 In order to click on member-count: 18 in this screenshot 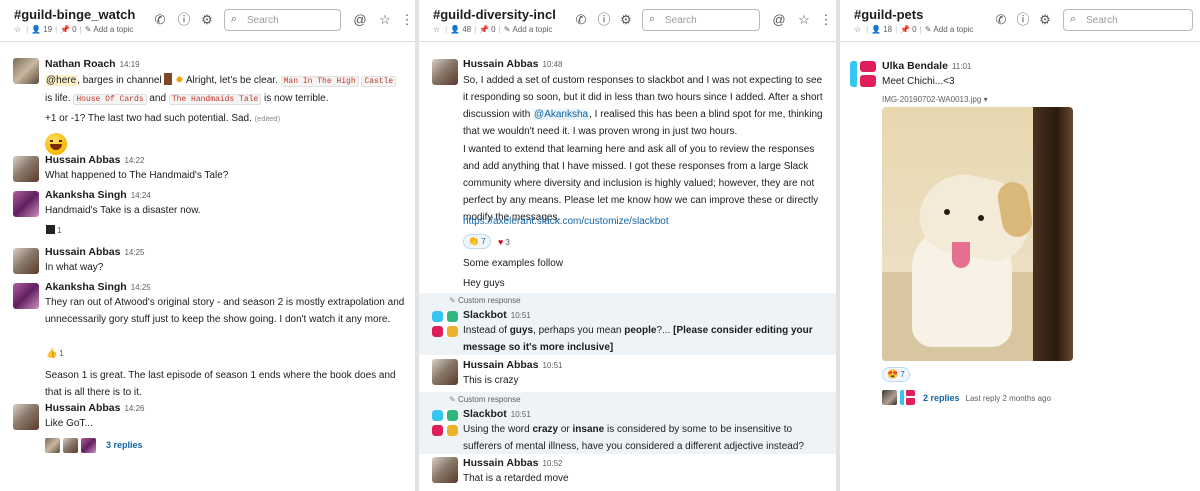, I will do `click(887, 29)`.